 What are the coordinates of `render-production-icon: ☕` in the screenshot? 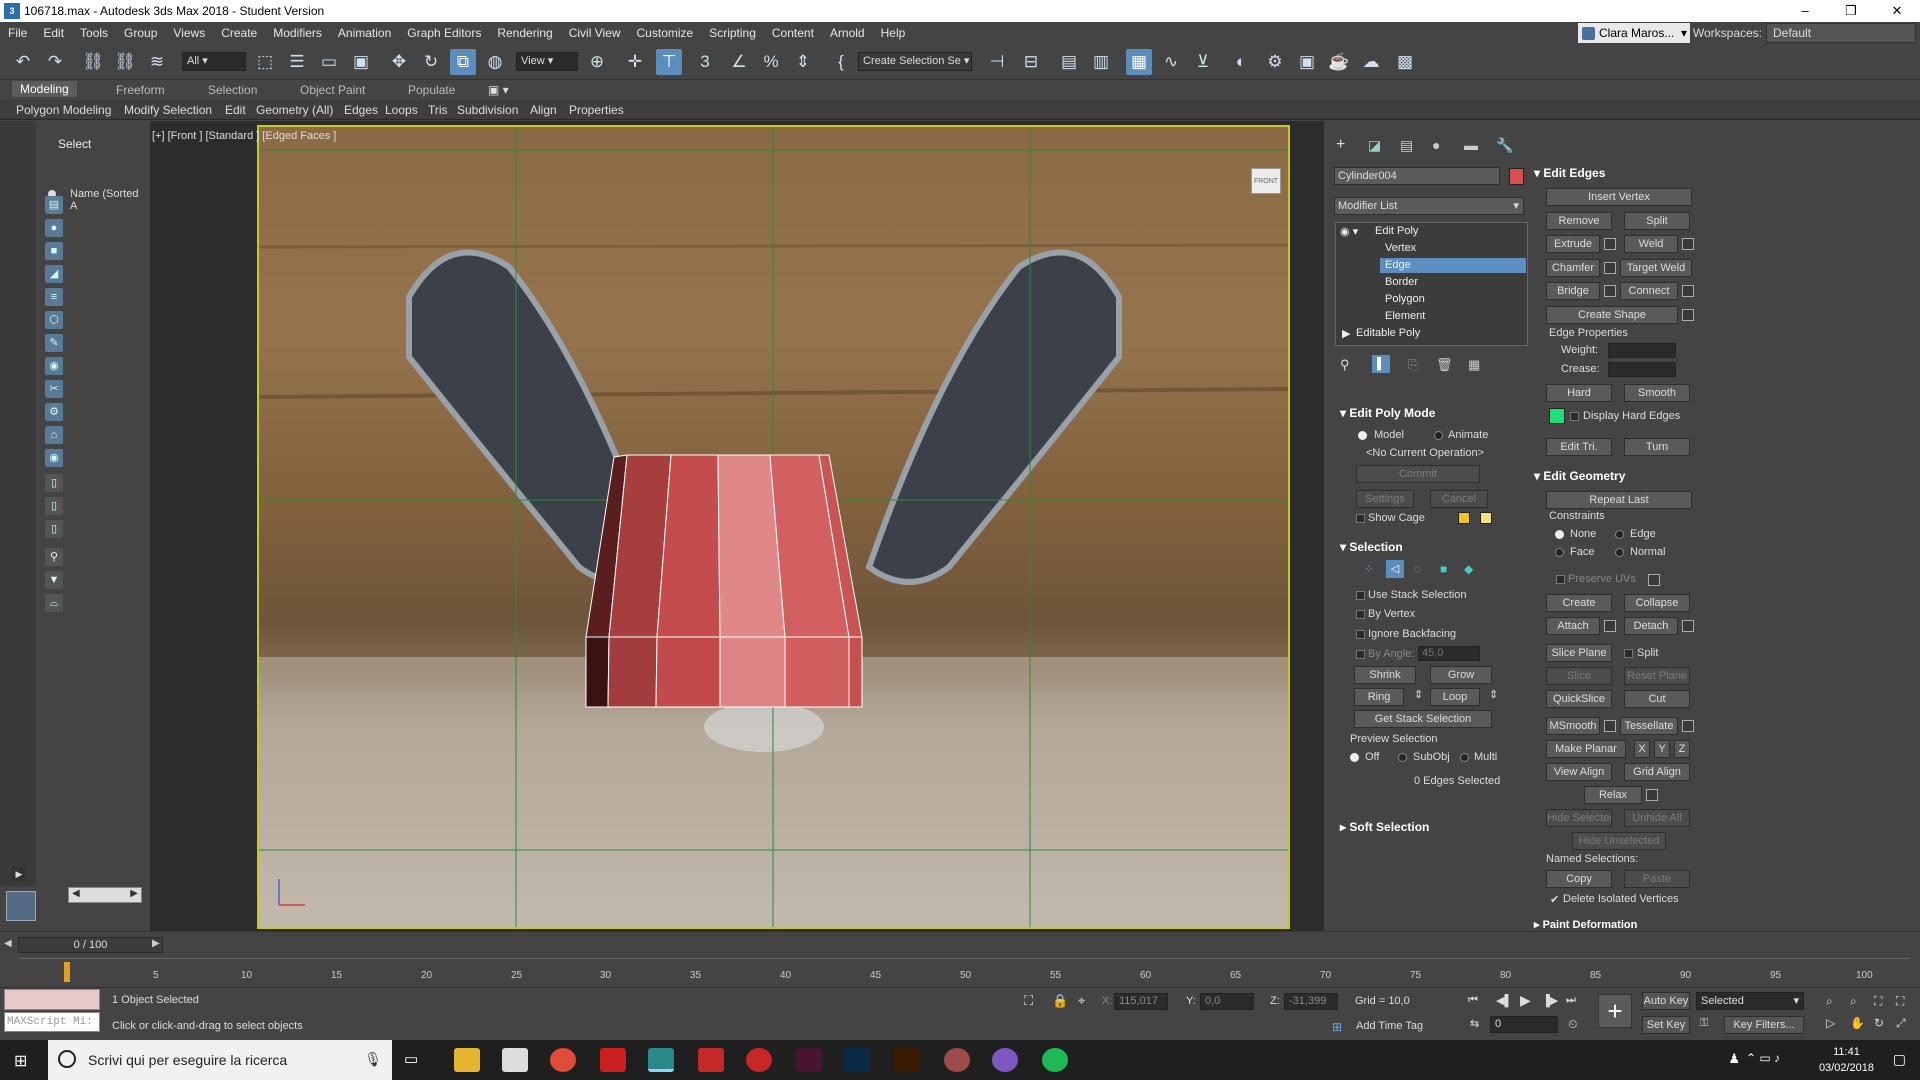 It's located at (1339, 62).